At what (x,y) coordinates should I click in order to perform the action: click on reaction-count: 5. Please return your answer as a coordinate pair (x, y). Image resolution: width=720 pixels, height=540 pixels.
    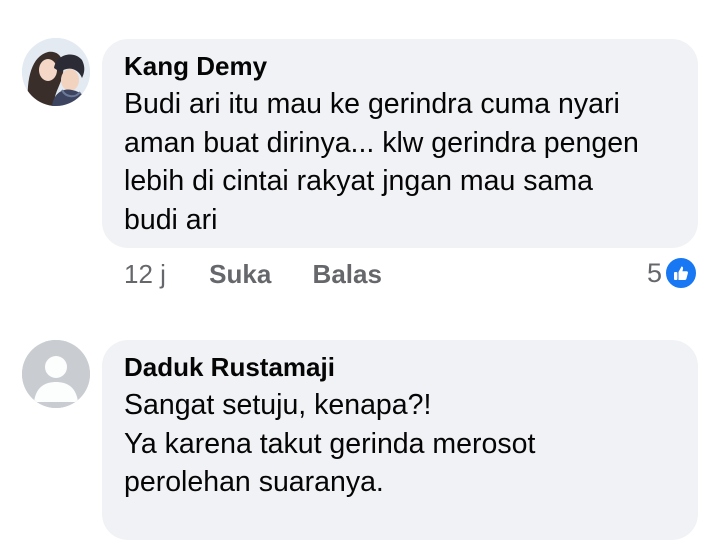
    Looking at the image, I should click on (654, 272).